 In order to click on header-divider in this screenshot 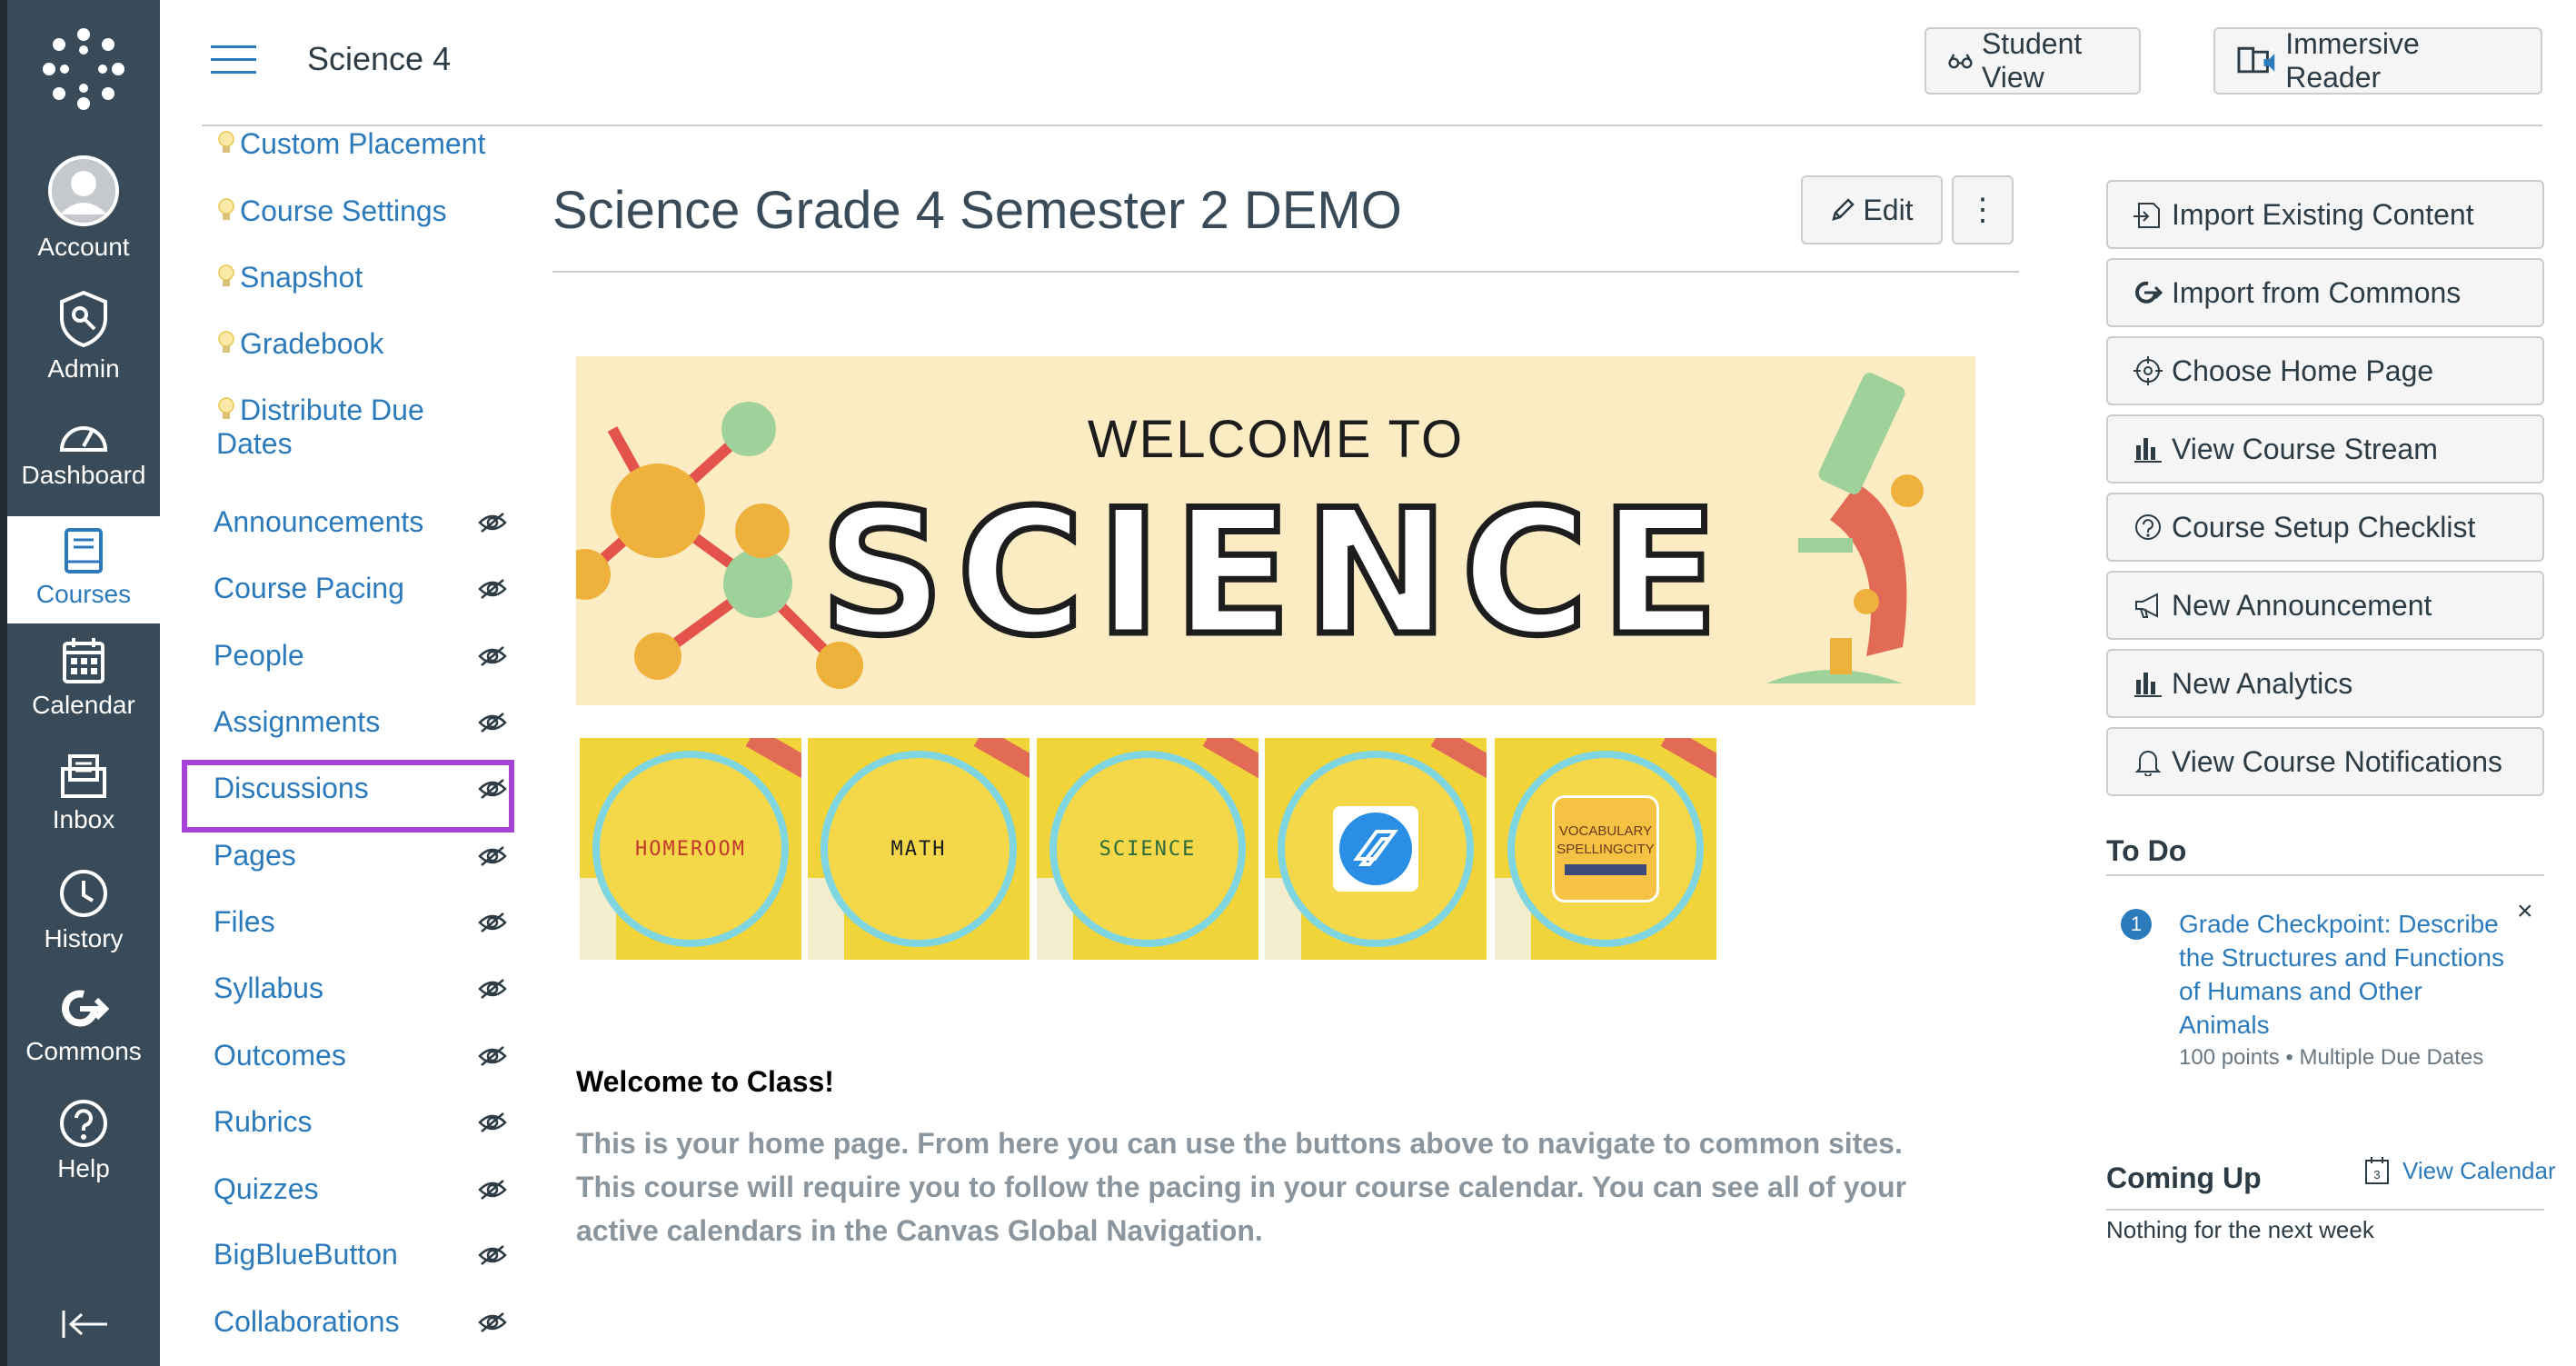, I will do `click(1372, 126)`.